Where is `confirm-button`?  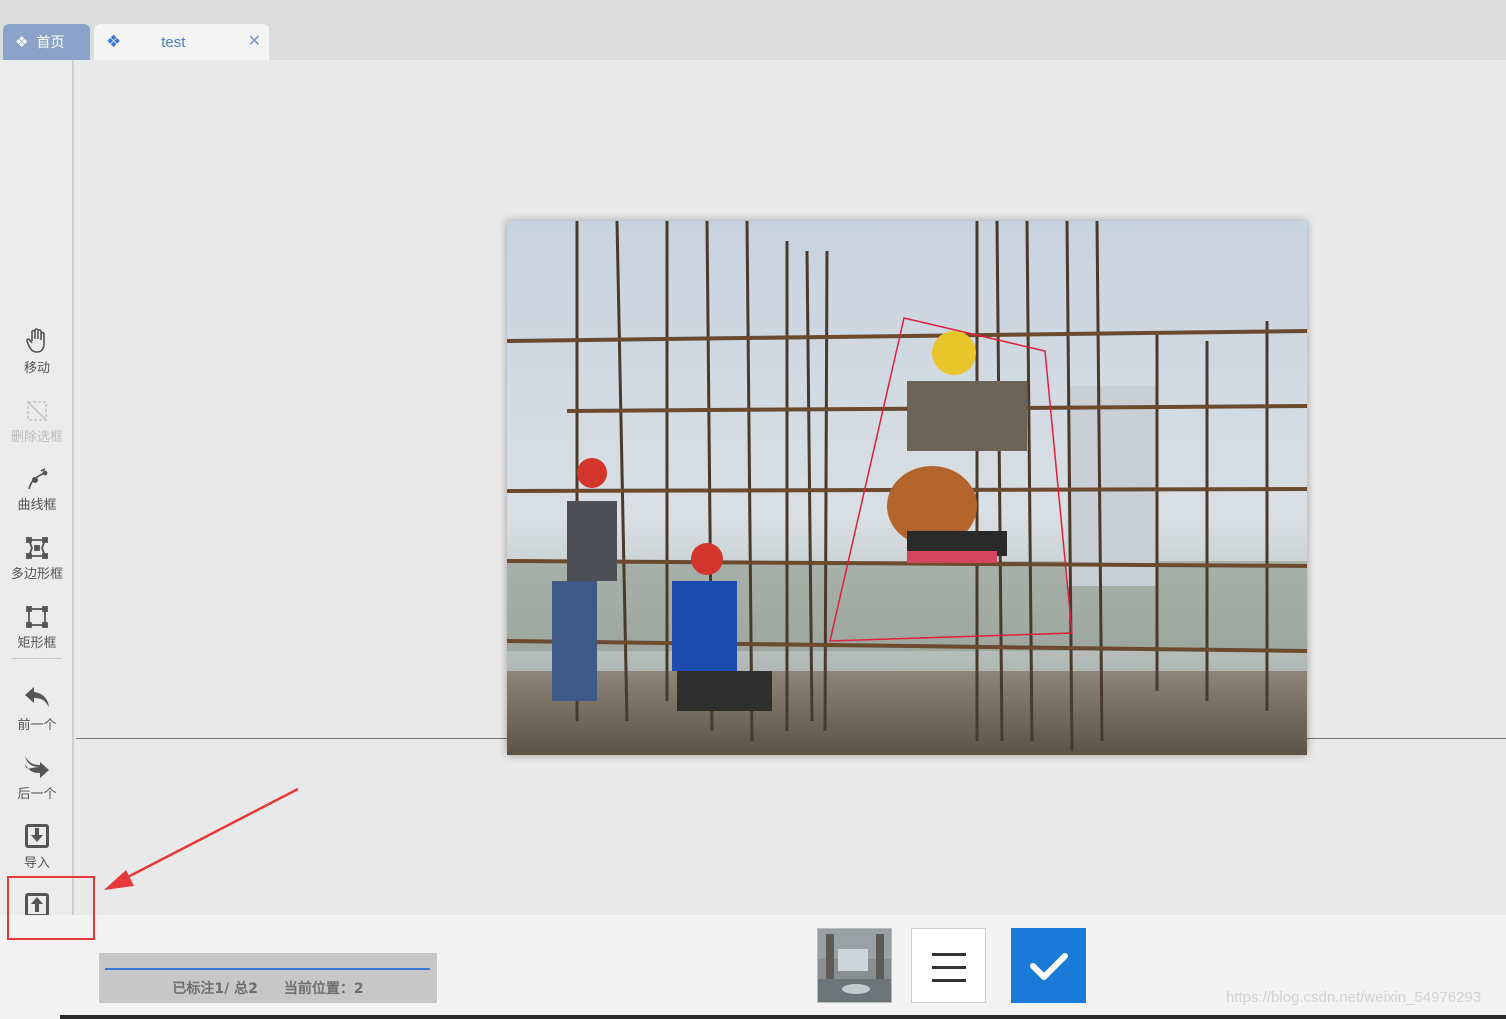 confirm-button is located at coordinates (1048, 965).